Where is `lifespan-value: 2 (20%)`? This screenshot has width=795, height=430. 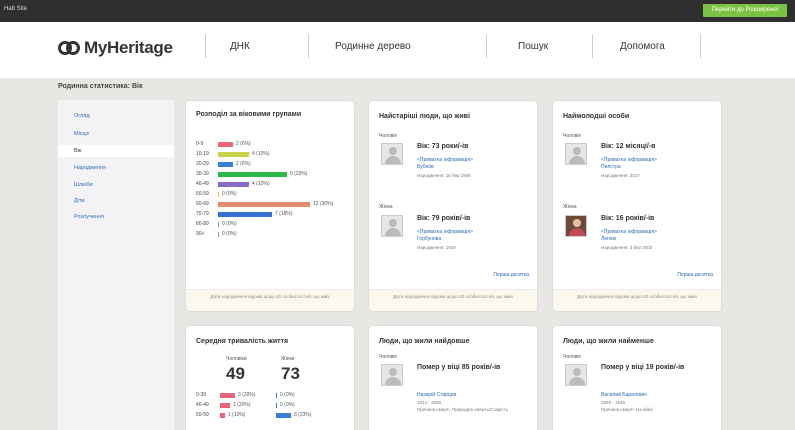 lifespan-value: 2 (20%) is located at coordinates (242, 405).